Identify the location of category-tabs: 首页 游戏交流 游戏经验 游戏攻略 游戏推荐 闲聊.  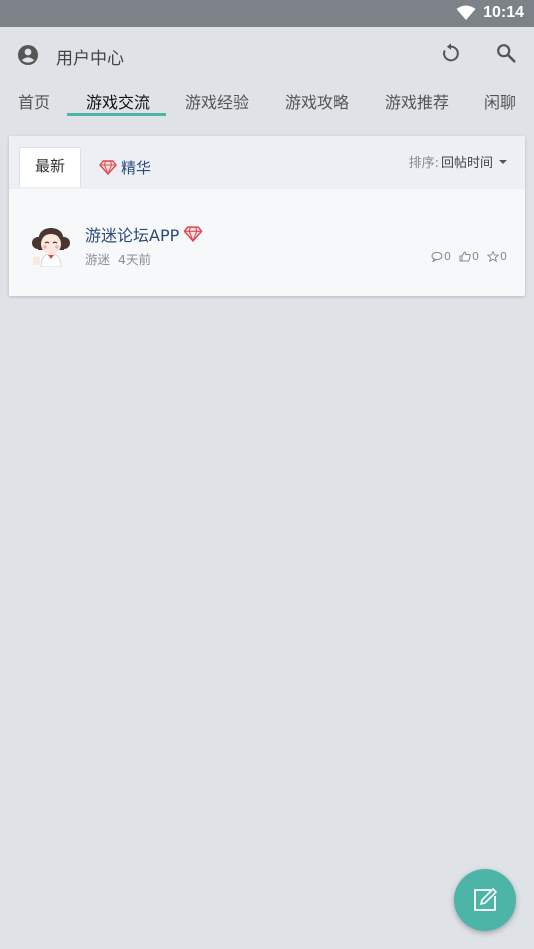
(267, 101).